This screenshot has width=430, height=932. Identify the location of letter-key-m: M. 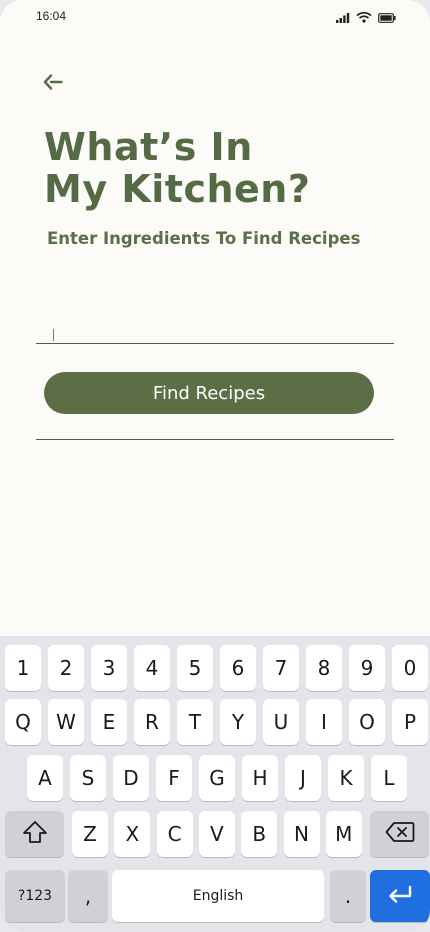
(343, 834).